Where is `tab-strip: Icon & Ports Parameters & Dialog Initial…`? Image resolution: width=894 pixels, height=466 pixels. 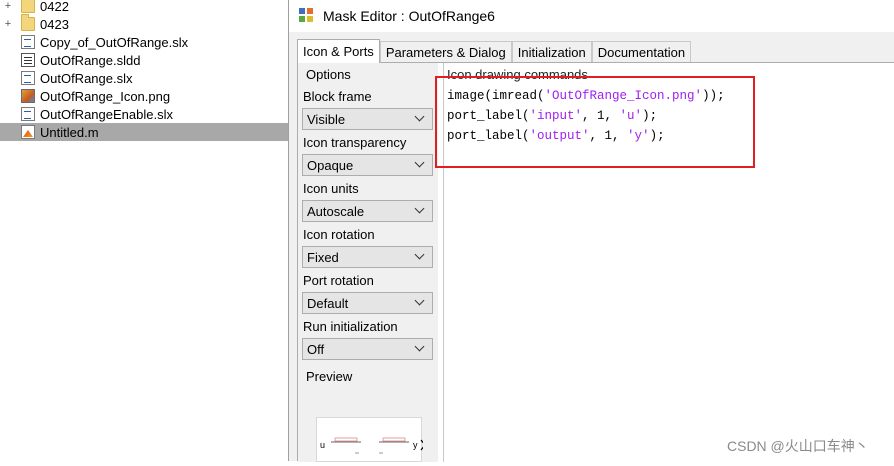
tab-strip: Icon & Ports Parameters & Dialog Initial… is located at coordinates (494, 51).